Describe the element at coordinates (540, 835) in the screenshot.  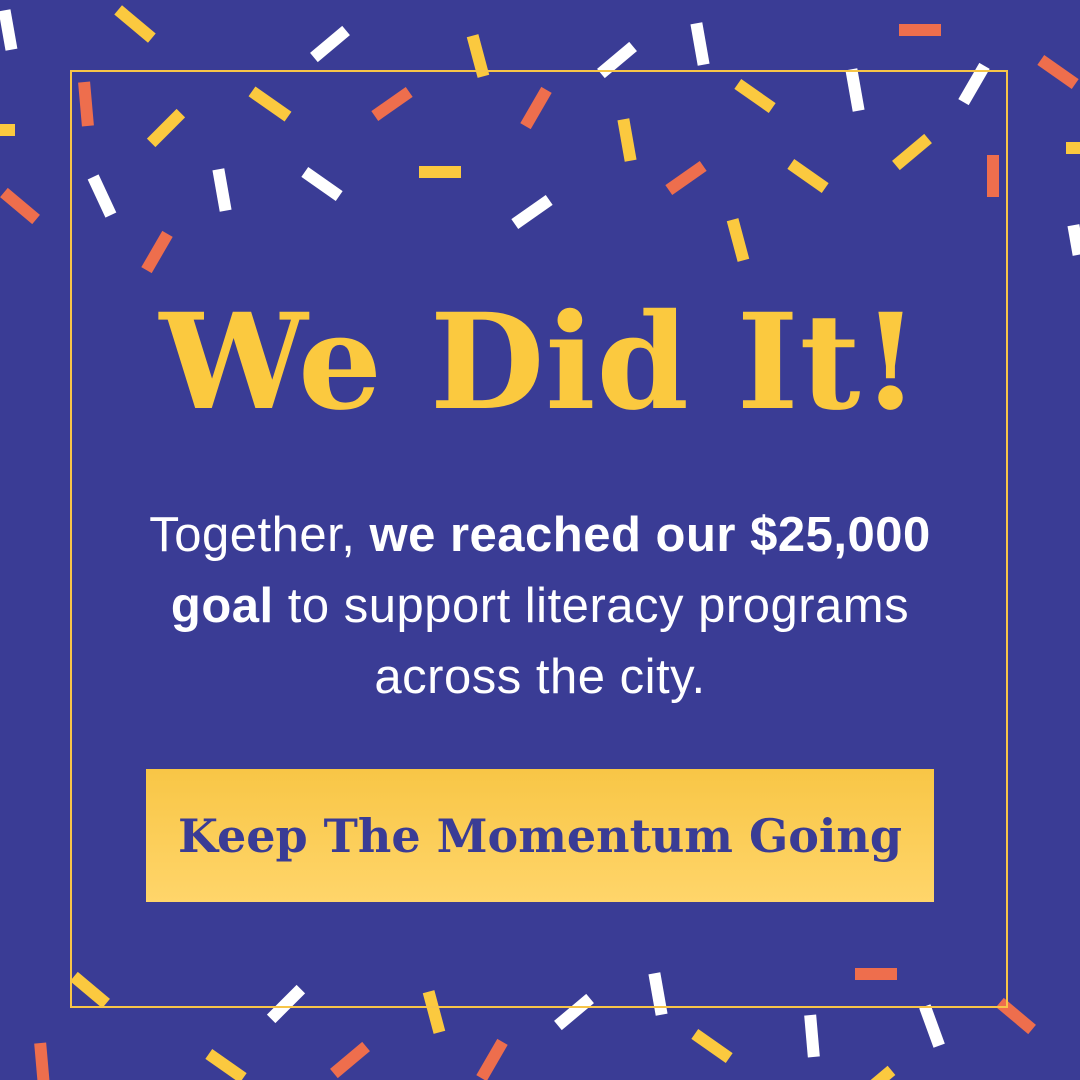
I see `keep-momentum-button: Keep The Momentum Going` at that location.